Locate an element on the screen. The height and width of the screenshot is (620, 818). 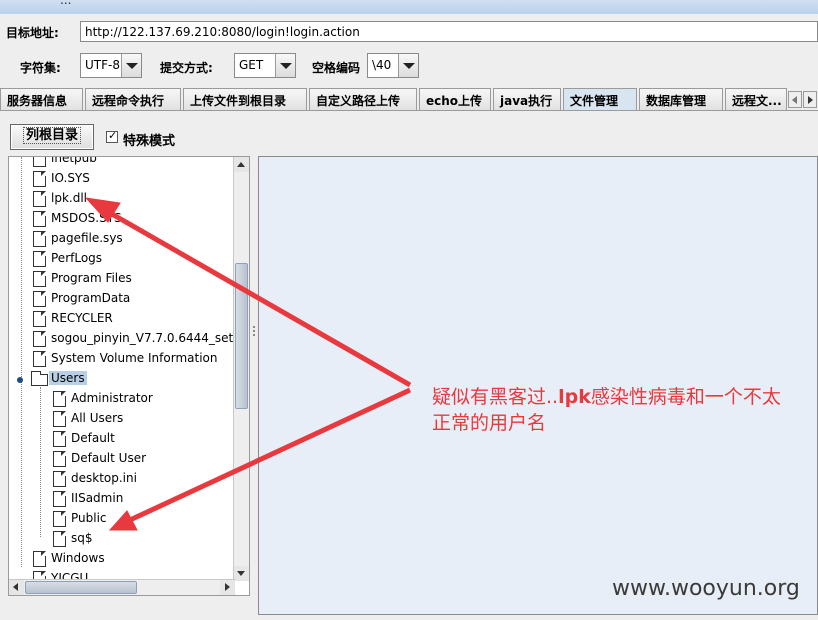
watermark: www.wooyun.org is located at coordinates (706, 588).